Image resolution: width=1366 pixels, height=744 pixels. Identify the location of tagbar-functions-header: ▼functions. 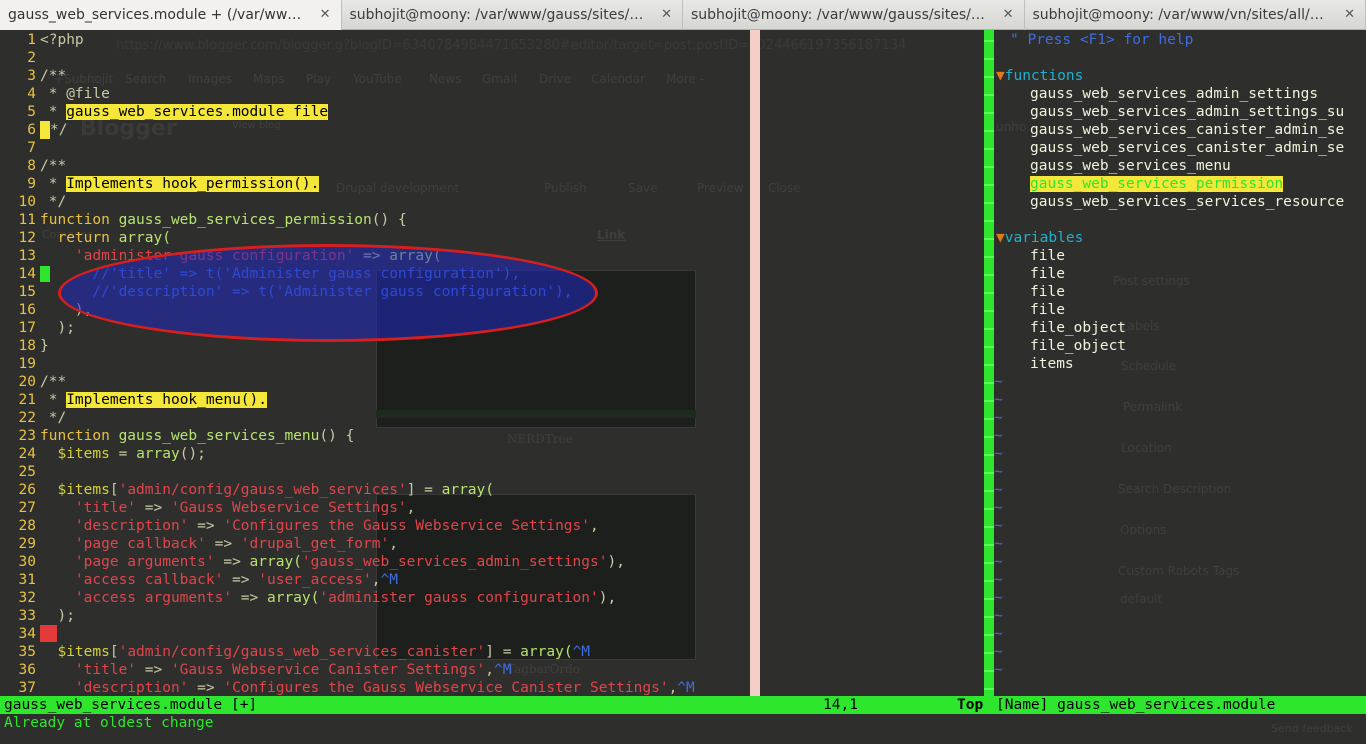
(1039, 76).